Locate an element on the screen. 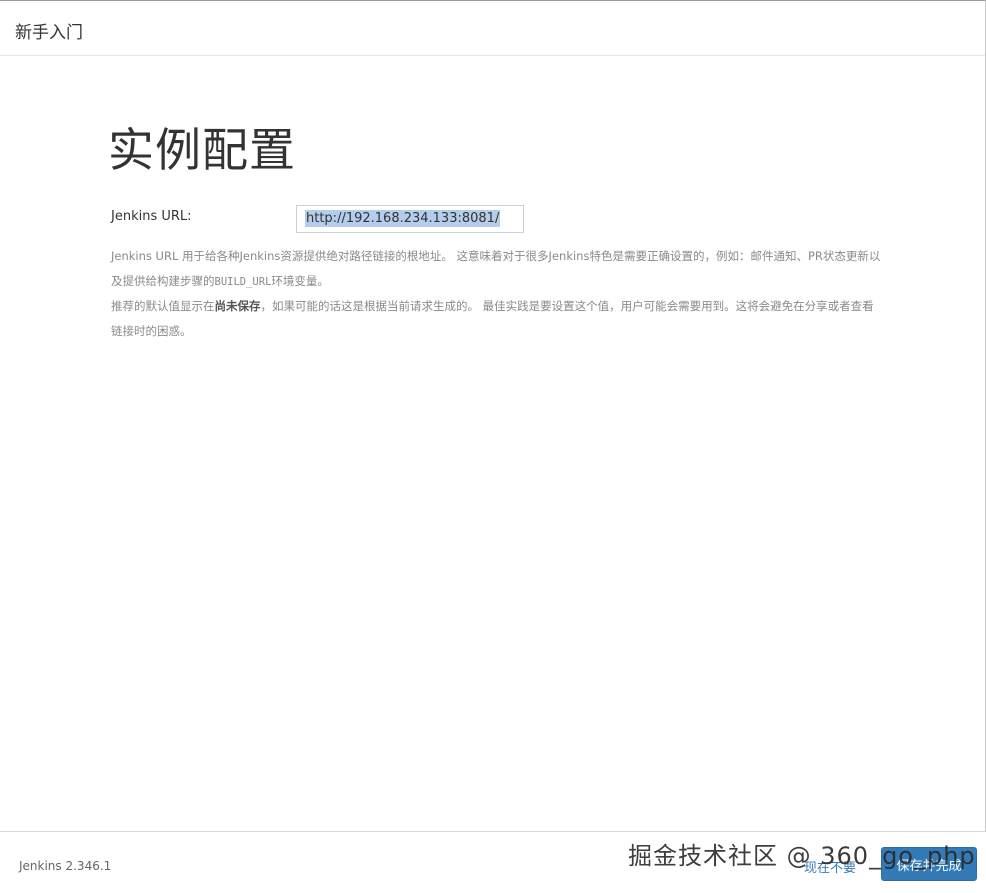 The image size is (986, 893). save-and-finish-button: 保存并完成 is located at coordinates (929, 864).